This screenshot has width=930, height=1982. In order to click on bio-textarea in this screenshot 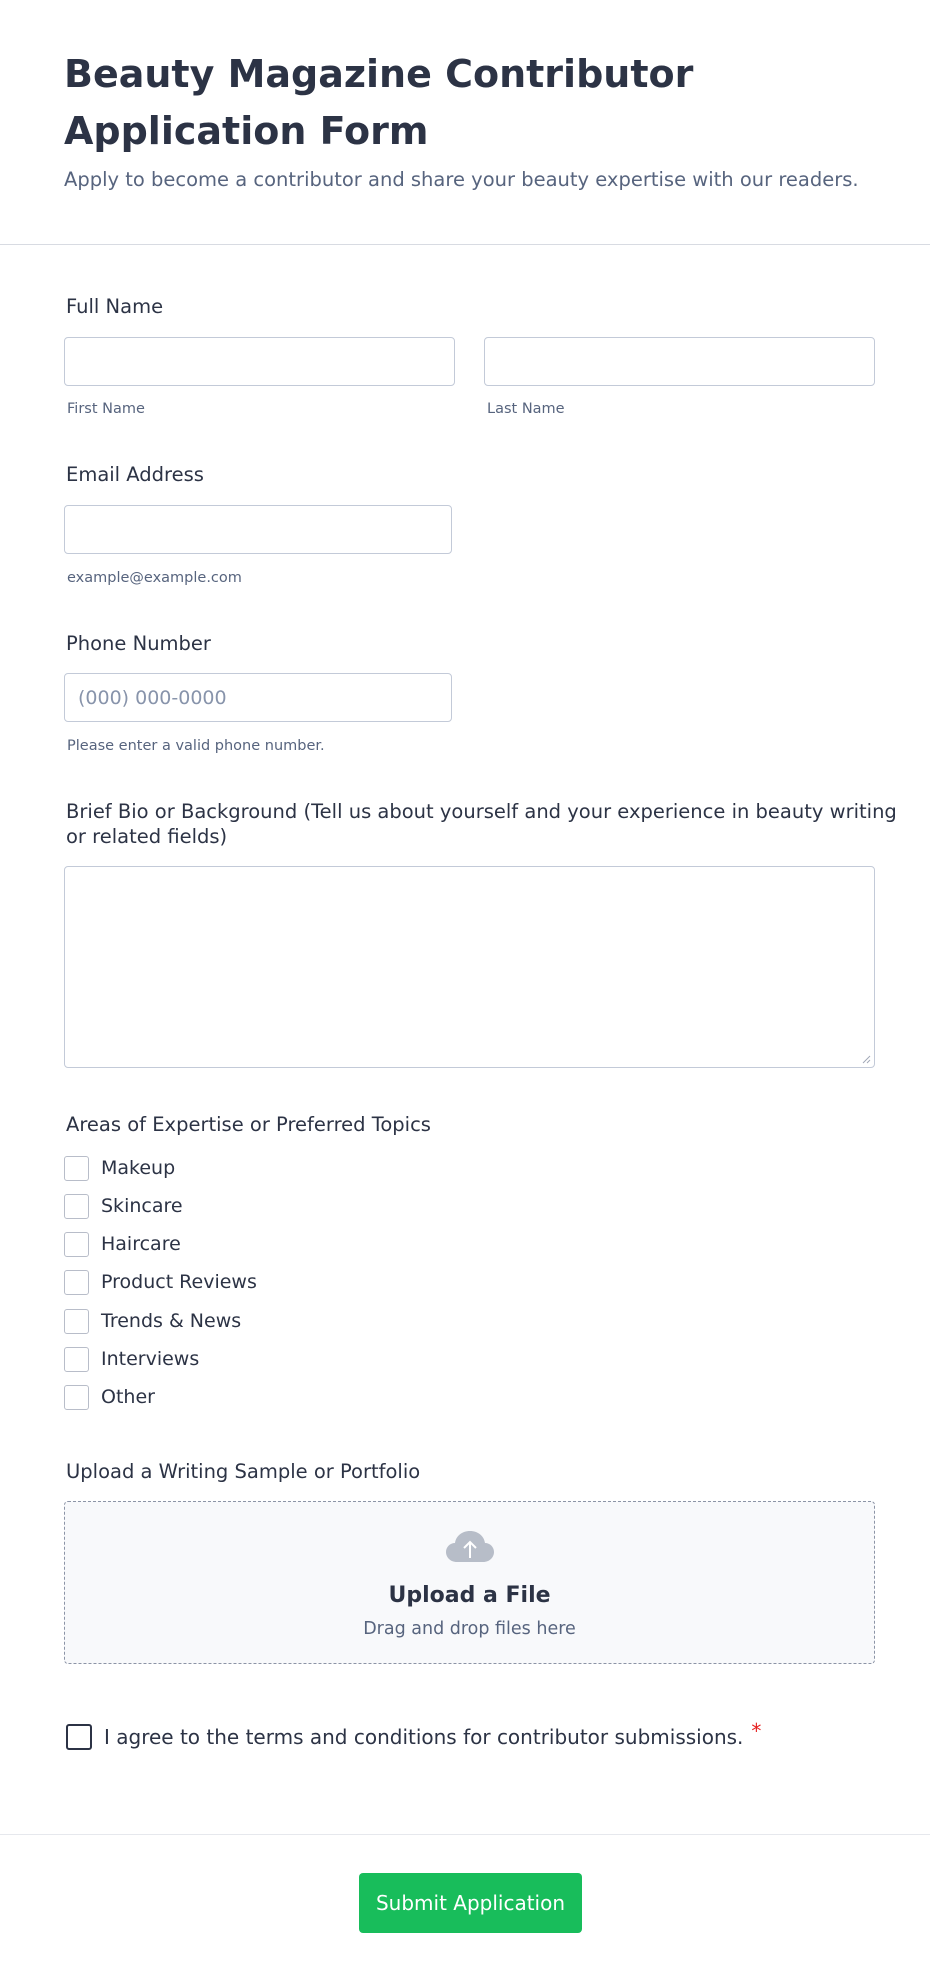, I will do `click(469, 967)`.